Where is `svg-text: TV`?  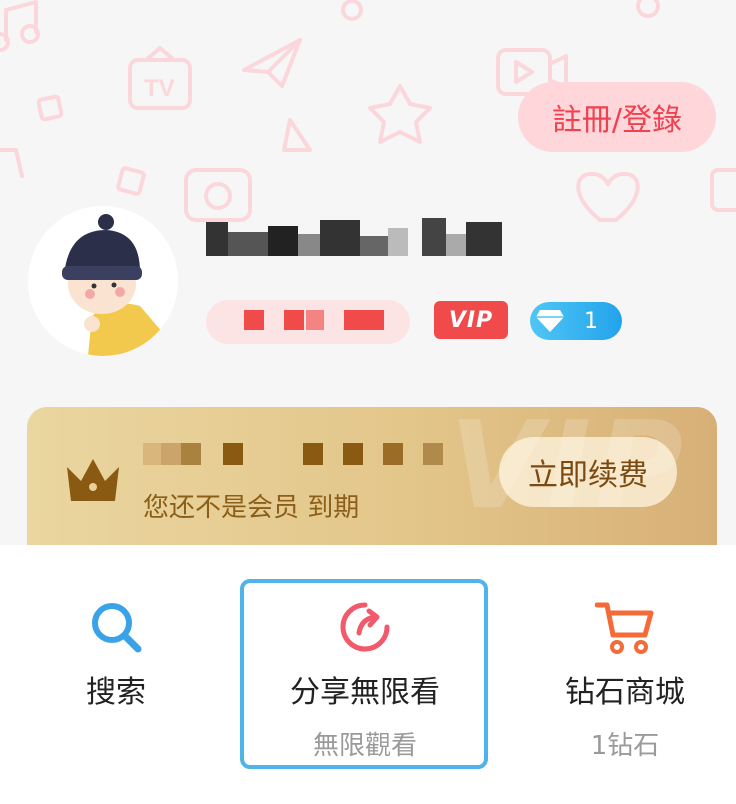
svg-text: TV is located at coordinates (159, 88).